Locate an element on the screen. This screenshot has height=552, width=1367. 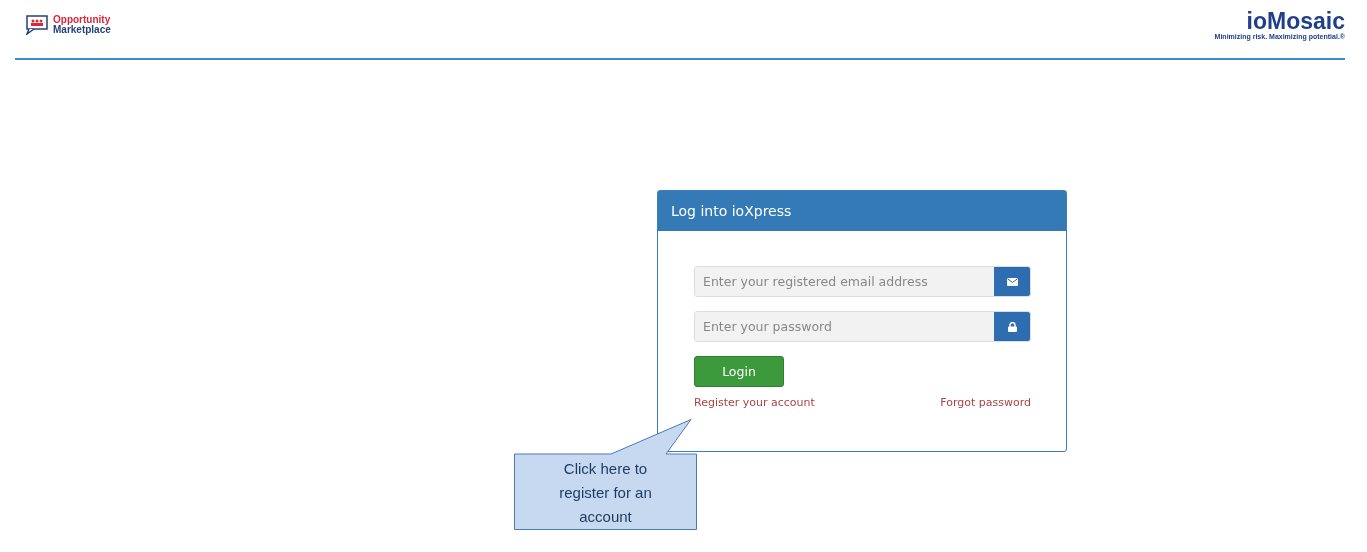
panel-title: Log into ioXpress is located at coordinates (731, 211).